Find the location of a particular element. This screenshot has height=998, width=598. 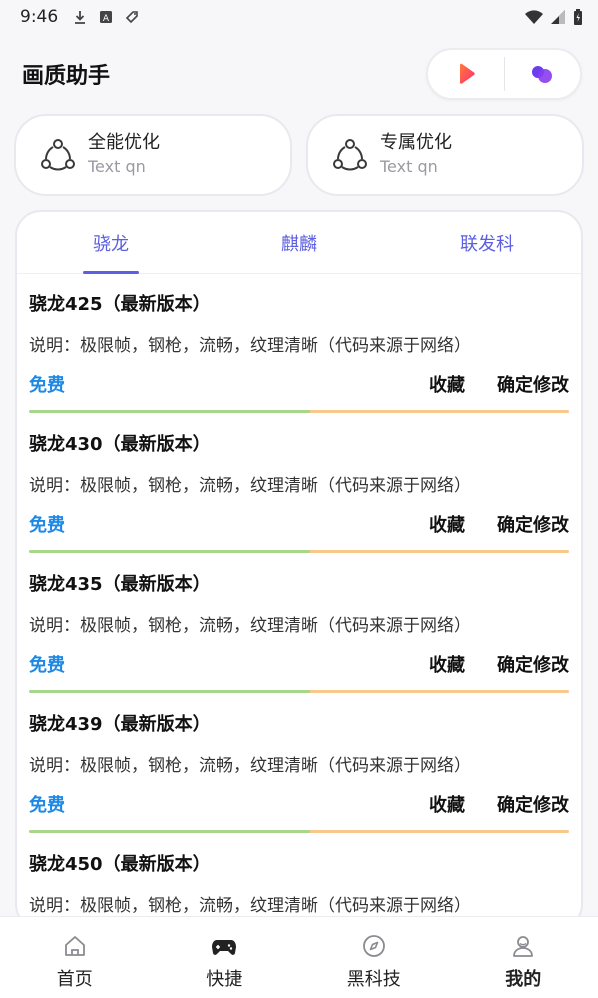

nav-item-shortcut: 快捷 is located at coordinates (225, 957).